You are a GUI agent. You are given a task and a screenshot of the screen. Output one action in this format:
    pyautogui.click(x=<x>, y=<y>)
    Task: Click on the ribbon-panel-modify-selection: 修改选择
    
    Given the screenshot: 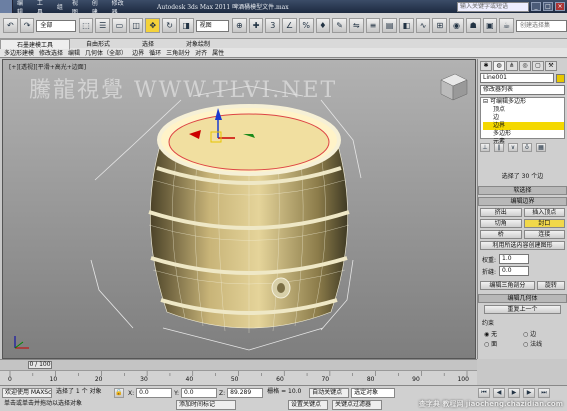 What is the action you would take?
    pyautogui.click(x=51, y=52)
    